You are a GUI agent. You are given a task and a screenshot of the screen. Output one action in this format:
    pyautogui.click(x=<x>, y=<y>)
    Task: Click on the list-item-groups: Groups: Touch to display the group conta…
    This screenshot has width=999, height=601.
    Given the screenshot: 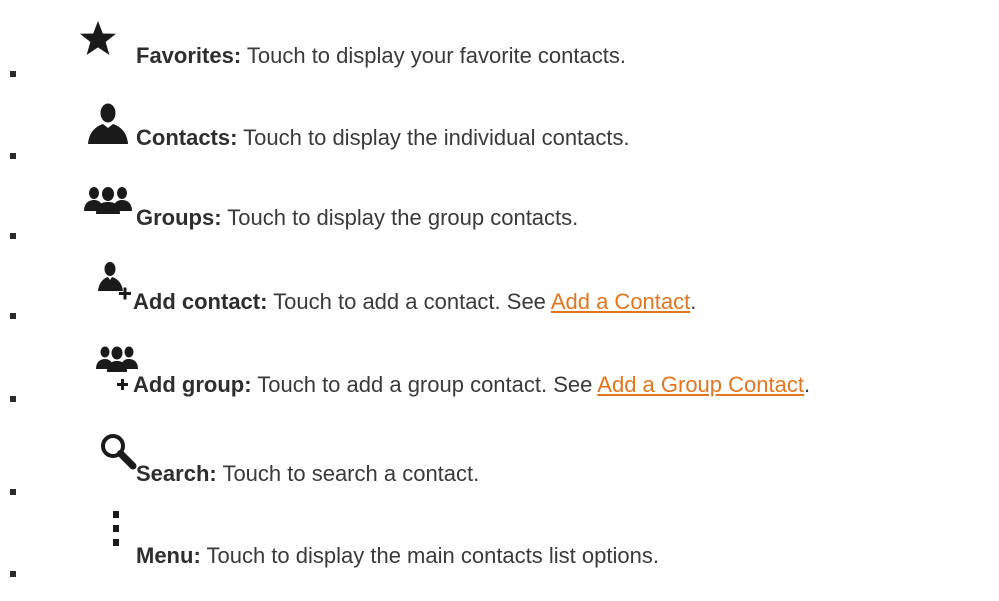 What is the action you would take?
    pyautogui.click(x=499, y=210)
    